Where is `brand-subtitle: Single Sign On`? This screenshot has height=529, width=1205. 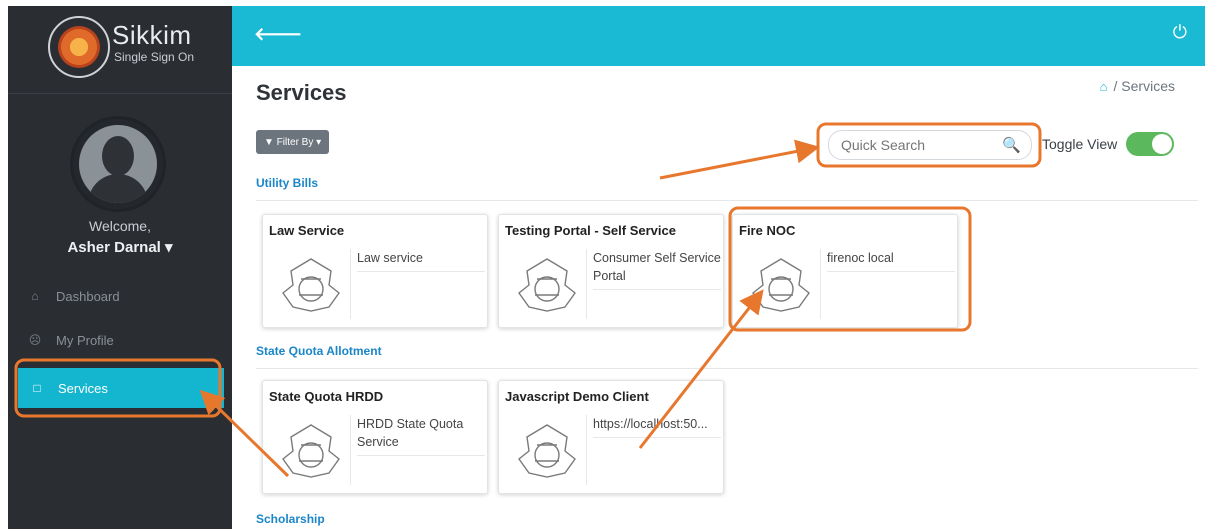
brand-subtitle: Single Sign On is located at coordinates (154, 57).